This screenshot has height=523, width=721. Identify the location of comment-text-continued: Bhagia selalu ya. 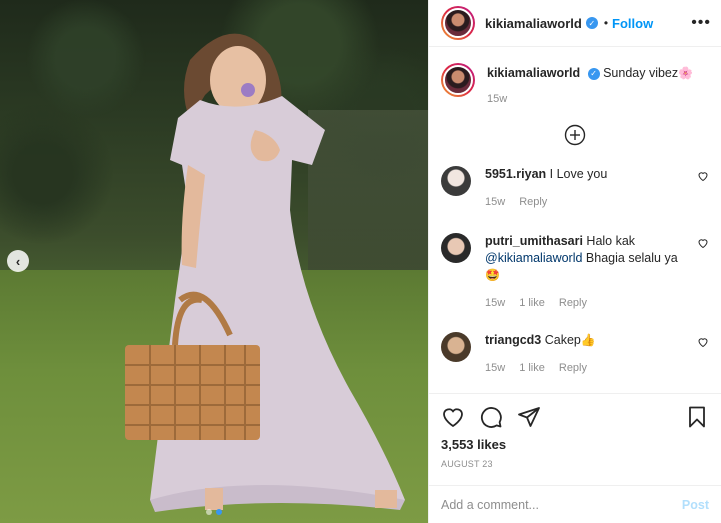
(631, 258).